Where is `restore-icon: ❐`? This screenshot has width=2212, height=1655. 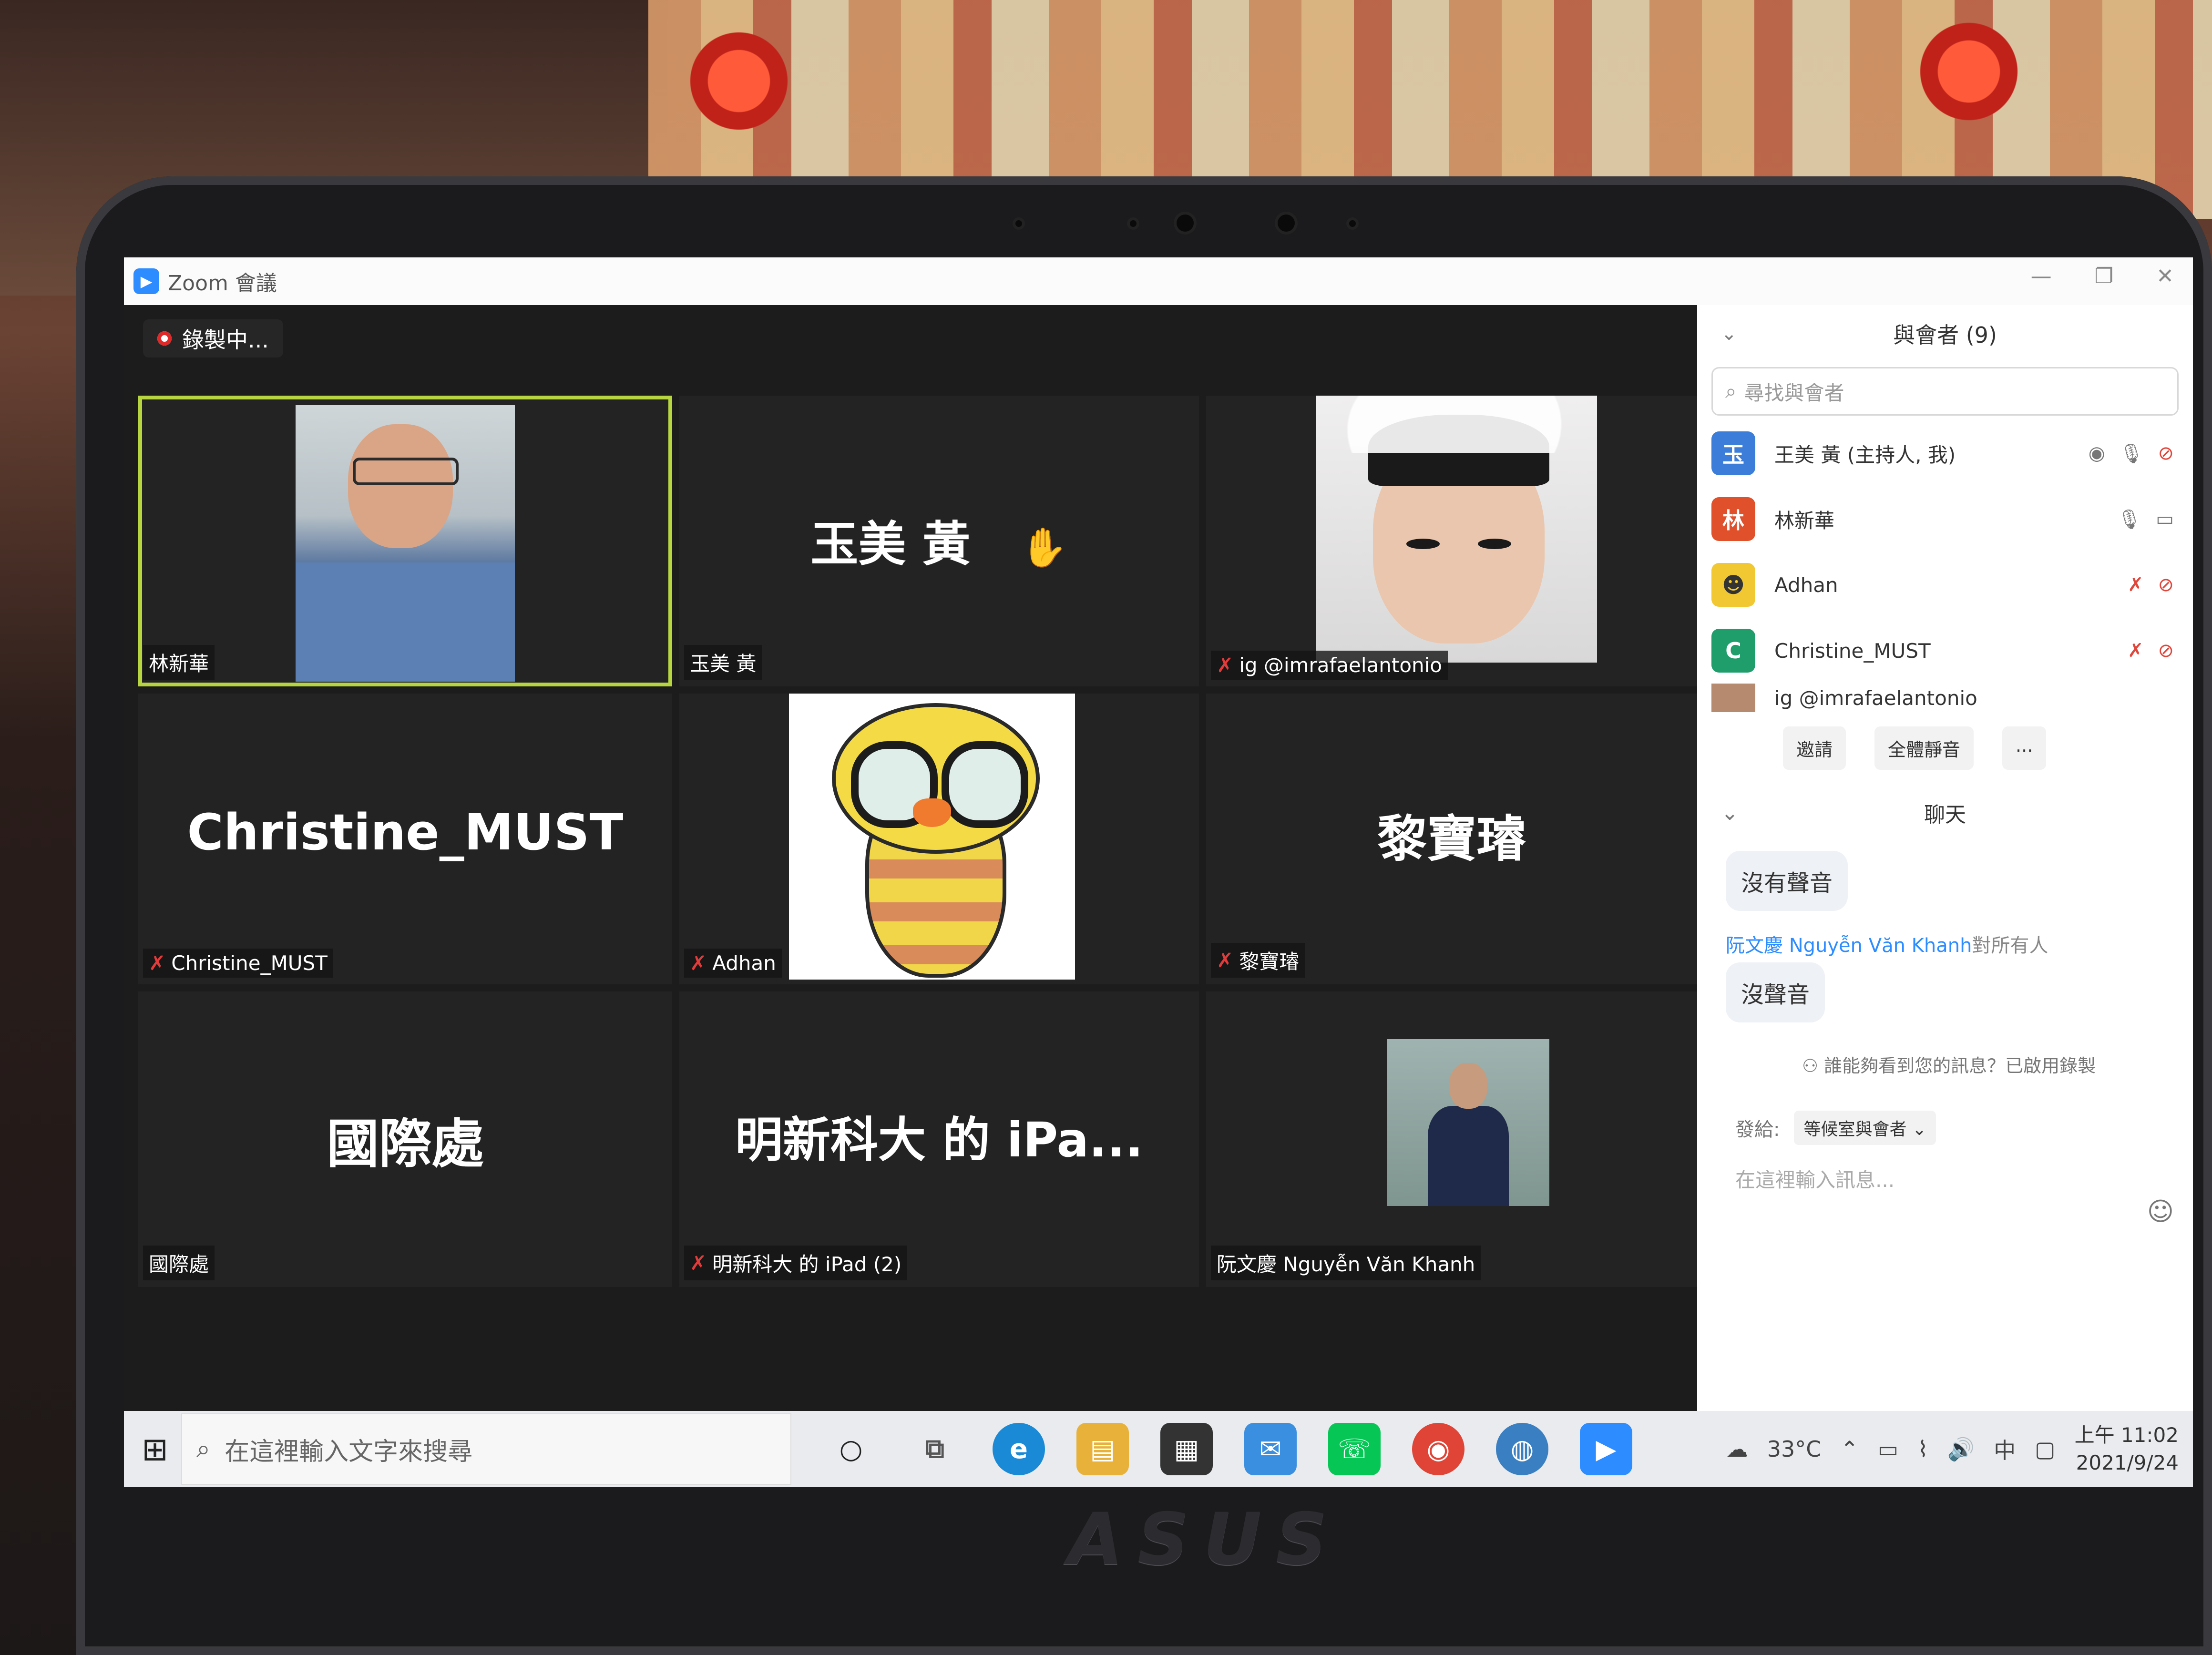
restore-icon: ❐ is located at coordinates (2104, 276).